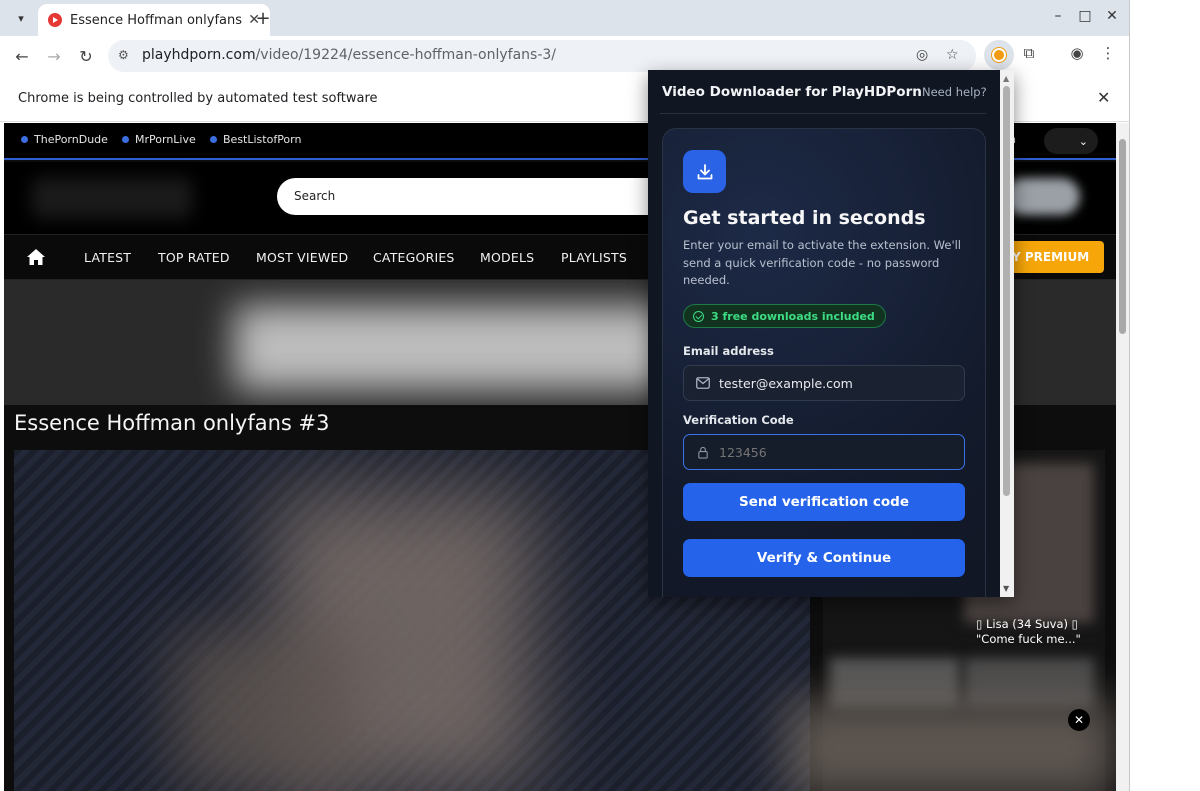 Image resolution: width=1200 pixels, height=791 pixels. What do you see at coordinates (1112, 16) in the screenshot?
I see `close-window-icon: ✕` at bounding box center [1112, 16].